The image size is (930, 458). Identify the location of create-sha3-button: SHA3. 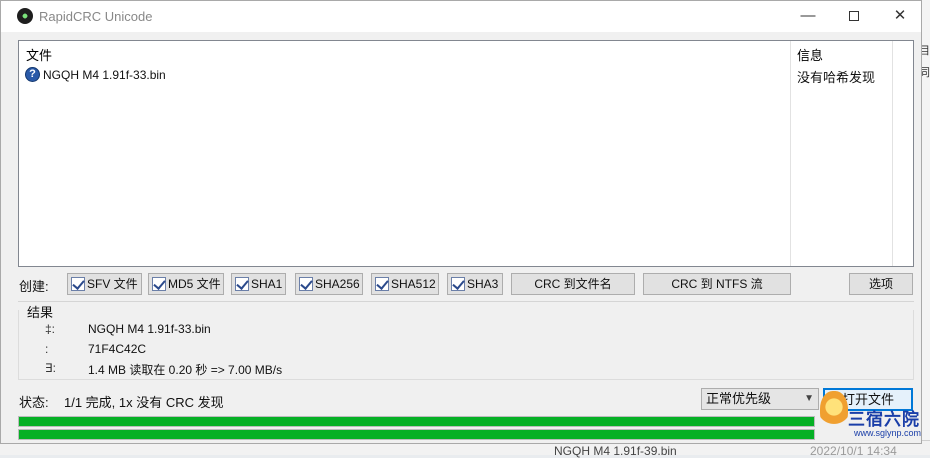
(475, 284).